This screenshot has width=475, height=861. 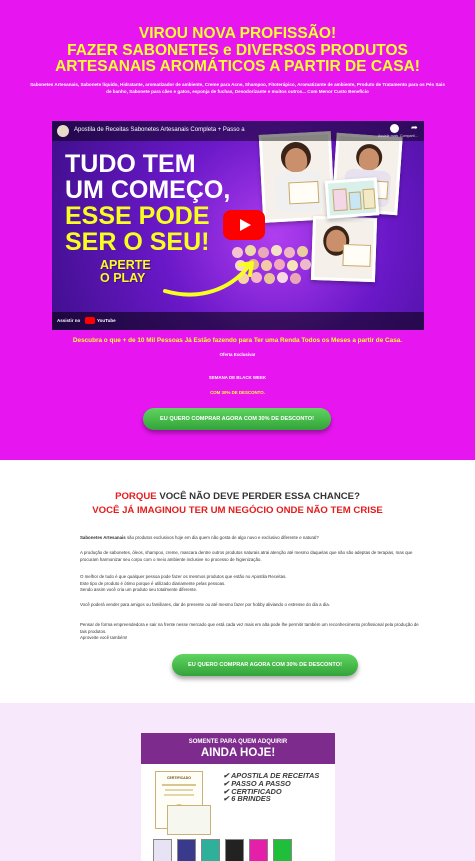 I want to click on banner-header: SOMENTE PARA QUEM ADQUIRIR AINDA HOJE!, so click(x=238, y=748).